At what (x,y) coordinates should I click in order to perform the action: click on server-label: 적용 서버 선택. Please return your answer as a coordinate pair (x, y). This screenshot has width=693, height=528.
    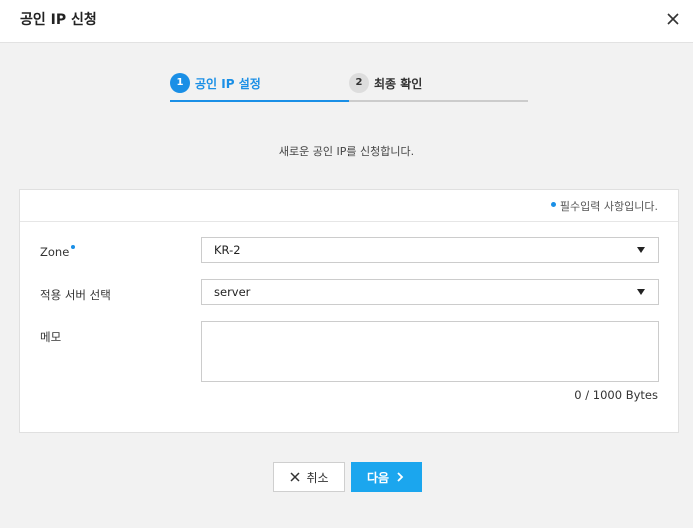
    Looking at the image, I should click on (75, 295).